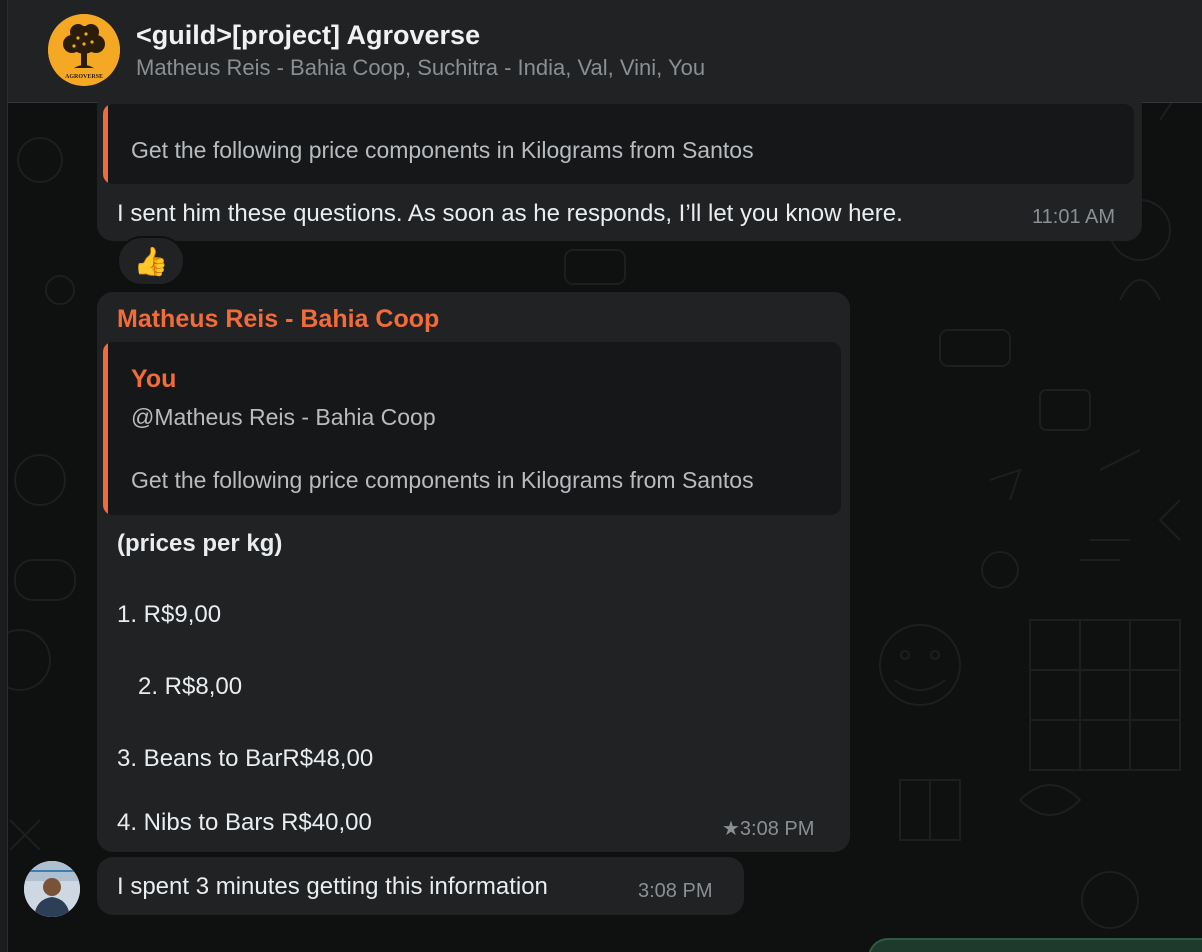 The image size is (1202, 952). Describe the element at coordinates (200, 543) in the screenshot. I see `message-heading: (prices per kg)` at that location.